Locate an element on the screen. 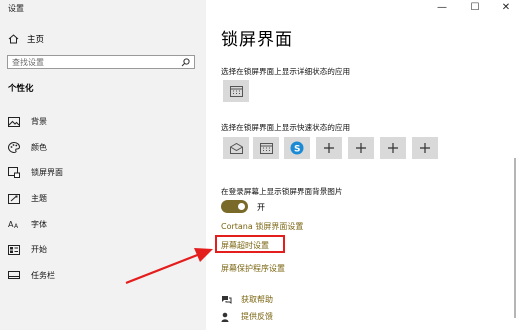  arrow-shaft is located at coordinates (163, 268).